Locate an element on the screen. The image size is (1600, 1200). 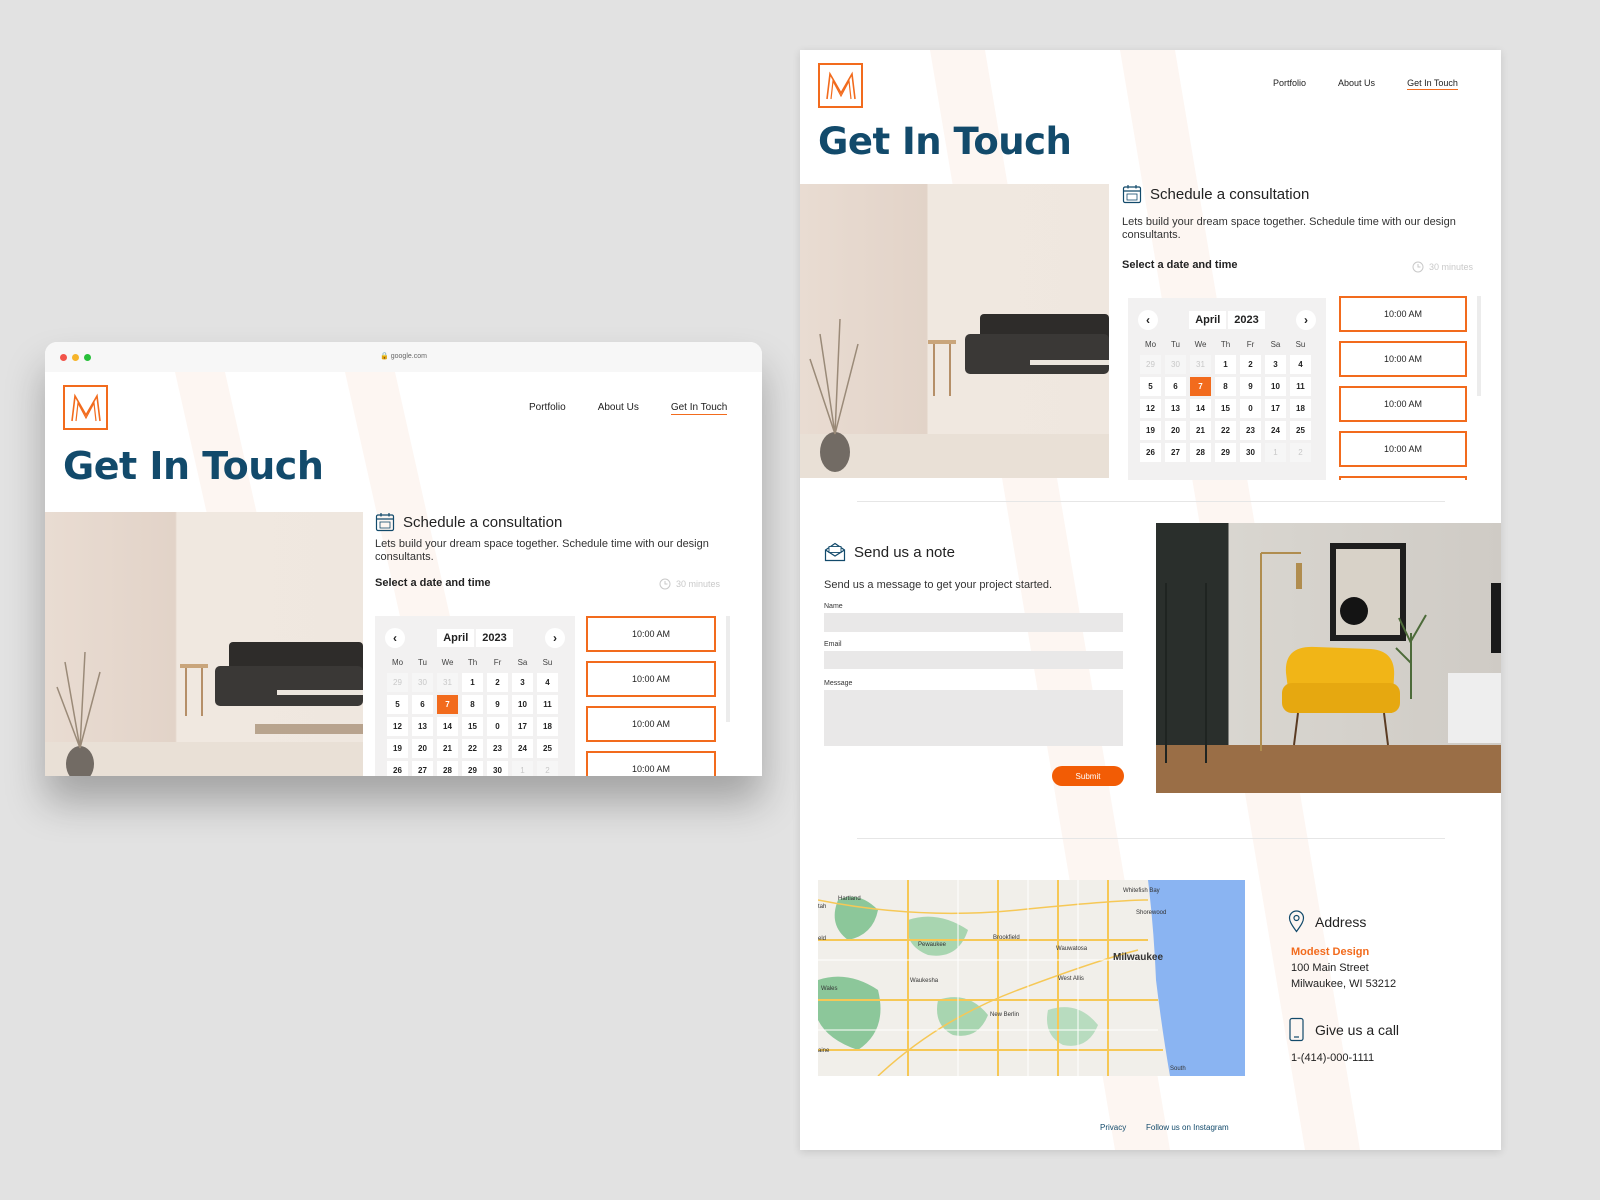
weekday-label: Fr is located at coordinates (497, 662).